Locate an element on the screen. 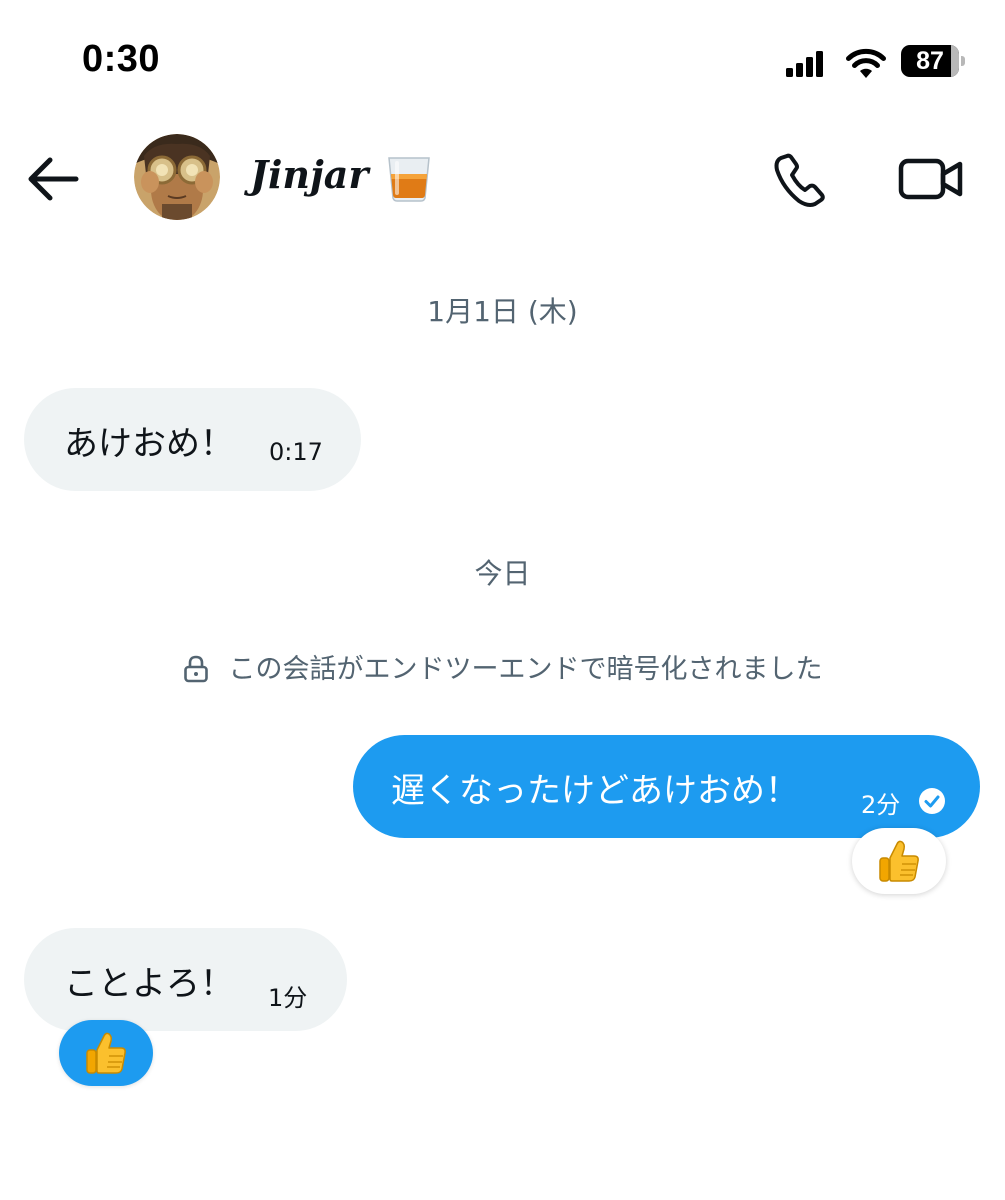 This screenshot has height=1200, width=1005. incoming-message: ことよろ！ 1分 is located at coordinates (185, 979).